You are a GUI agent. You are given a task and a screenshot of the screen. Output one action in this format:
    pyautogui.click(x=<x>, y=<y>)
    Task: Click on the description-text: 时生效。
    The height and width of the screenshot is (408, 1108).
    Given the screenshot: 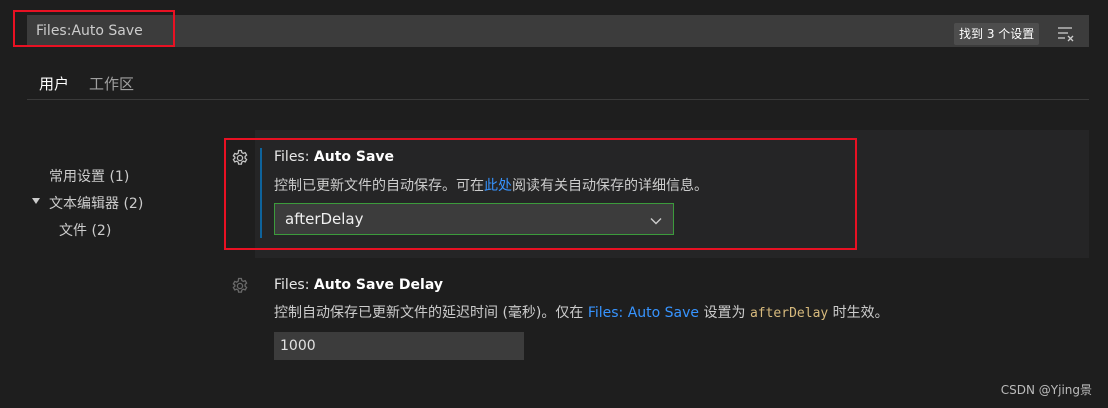 What is the action you would take?
    pyautogui.click(x=858, y=313)
    